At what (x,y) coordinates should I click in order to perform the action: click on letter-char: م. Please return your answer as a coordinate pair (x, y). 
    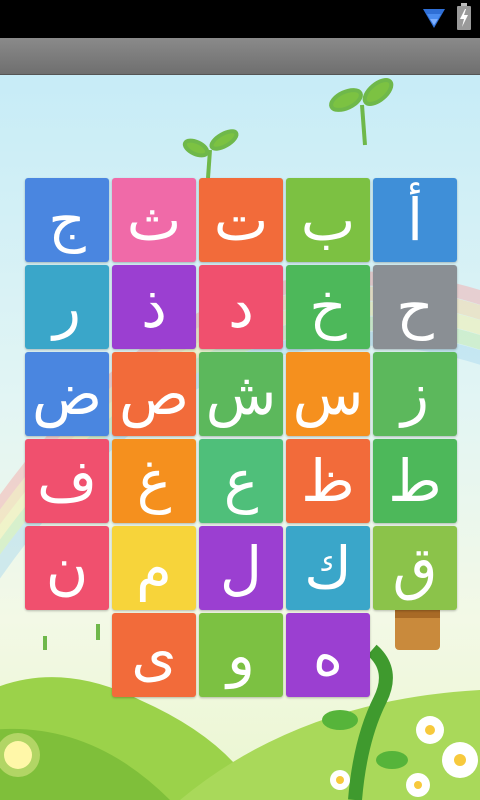
    Looking at the image, I should click on (154, 568).